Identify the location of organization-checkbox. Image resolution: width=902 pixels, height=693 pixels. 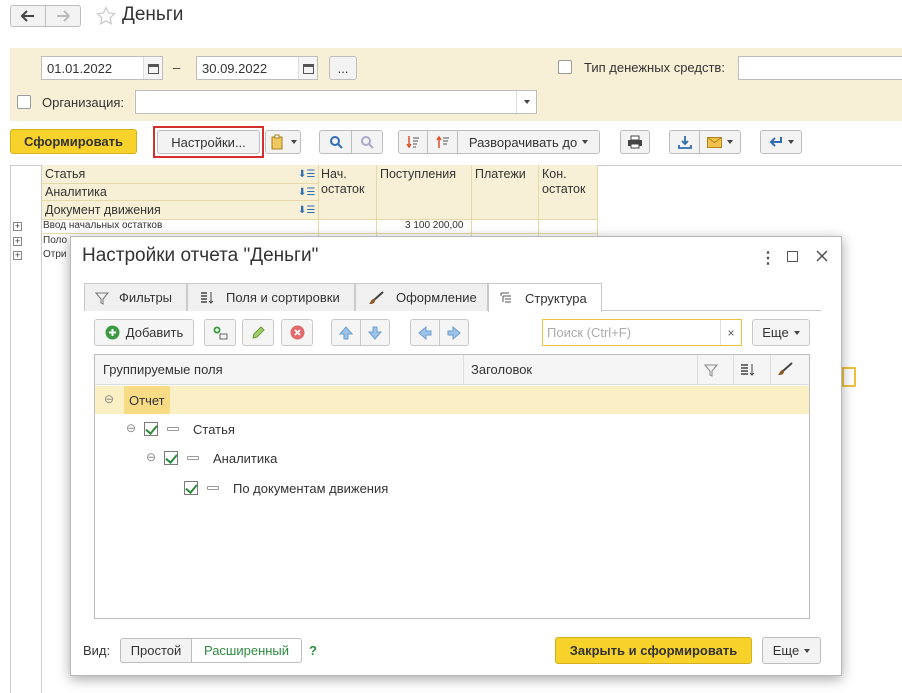
(24, 102).